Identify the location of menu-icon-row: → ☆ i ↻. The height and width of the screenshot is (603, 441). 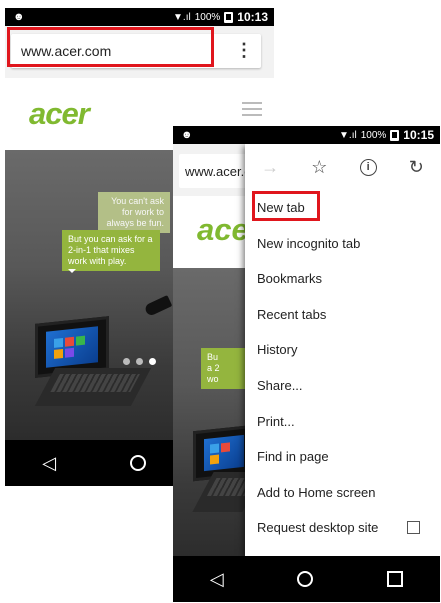
(342, 167).